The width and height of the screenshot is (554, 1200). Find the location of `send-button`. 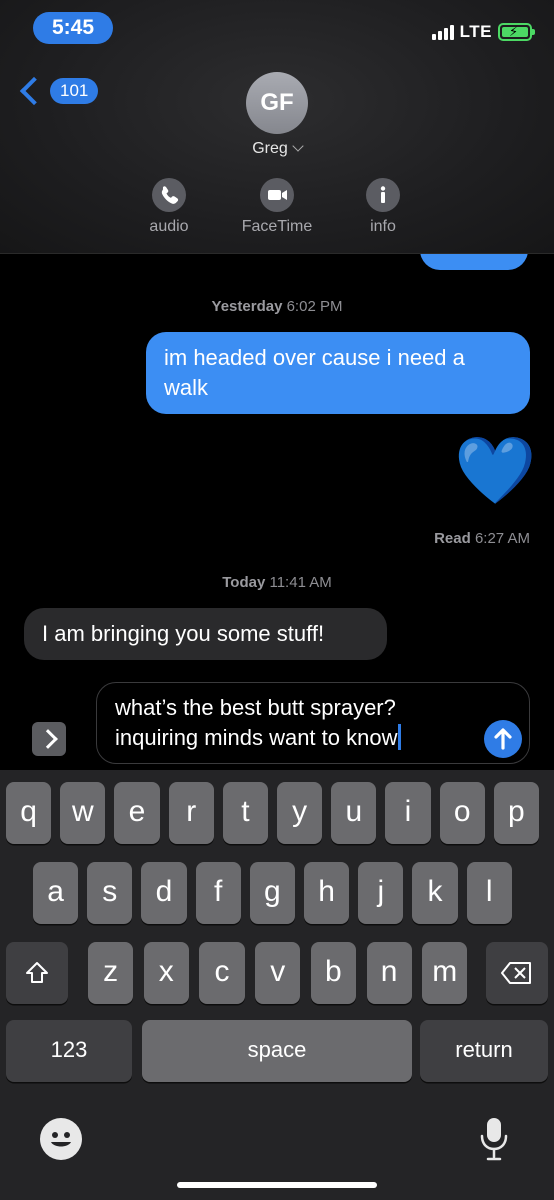

send-button is located at coordinates (503, 739).